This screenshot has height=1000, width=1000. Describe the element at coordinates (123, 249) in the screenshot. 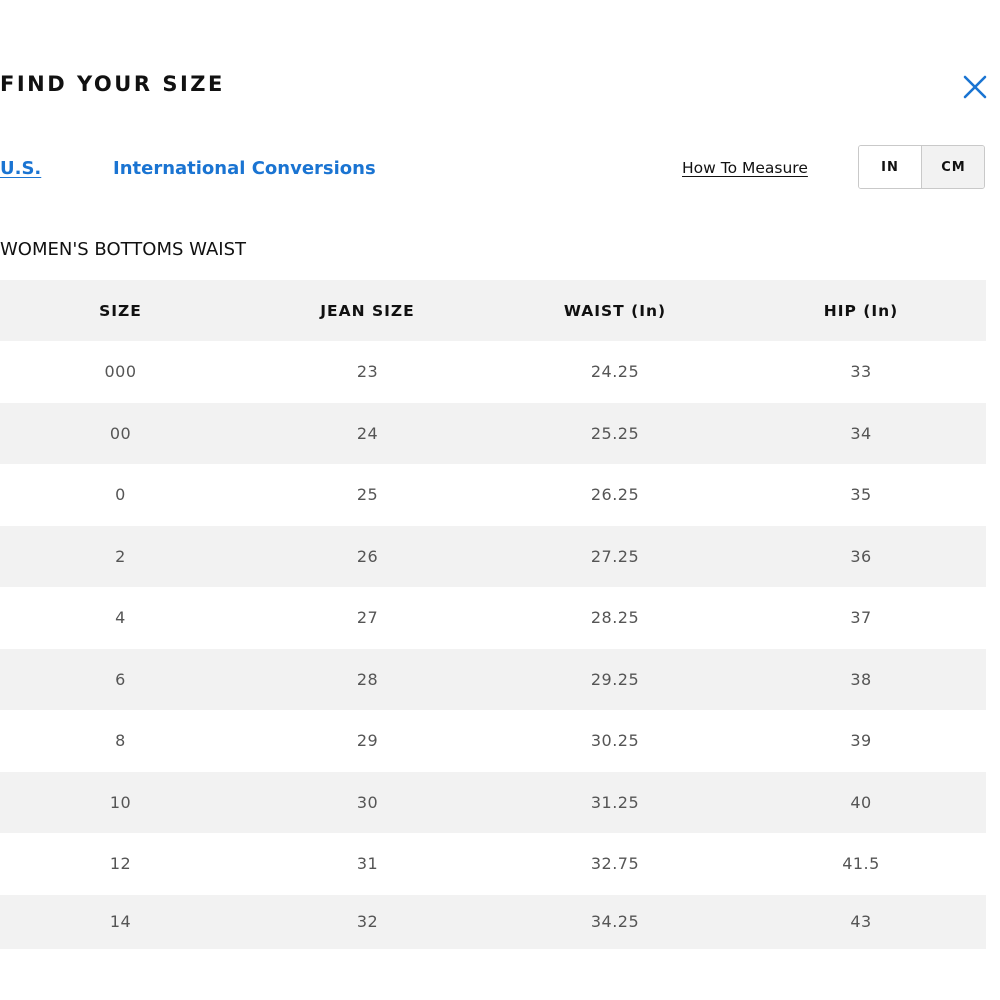

I see `section-title: WOMEN'S BOTTOMS WAIST` at that location.